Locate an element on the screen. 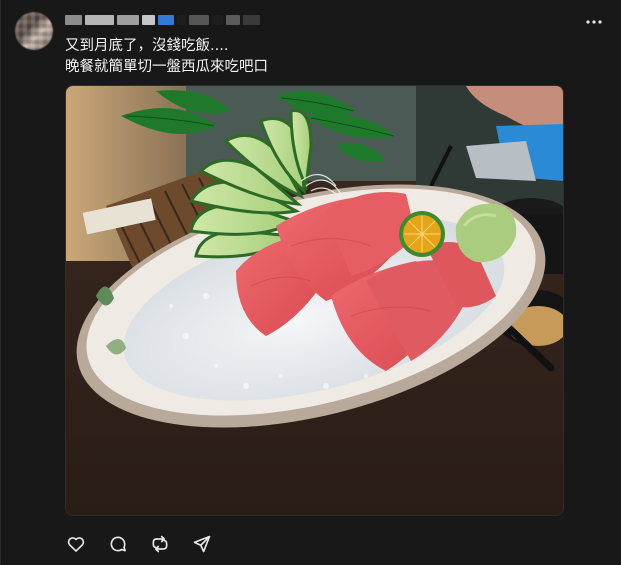  comment-icon is located at coordinates (118, 544).